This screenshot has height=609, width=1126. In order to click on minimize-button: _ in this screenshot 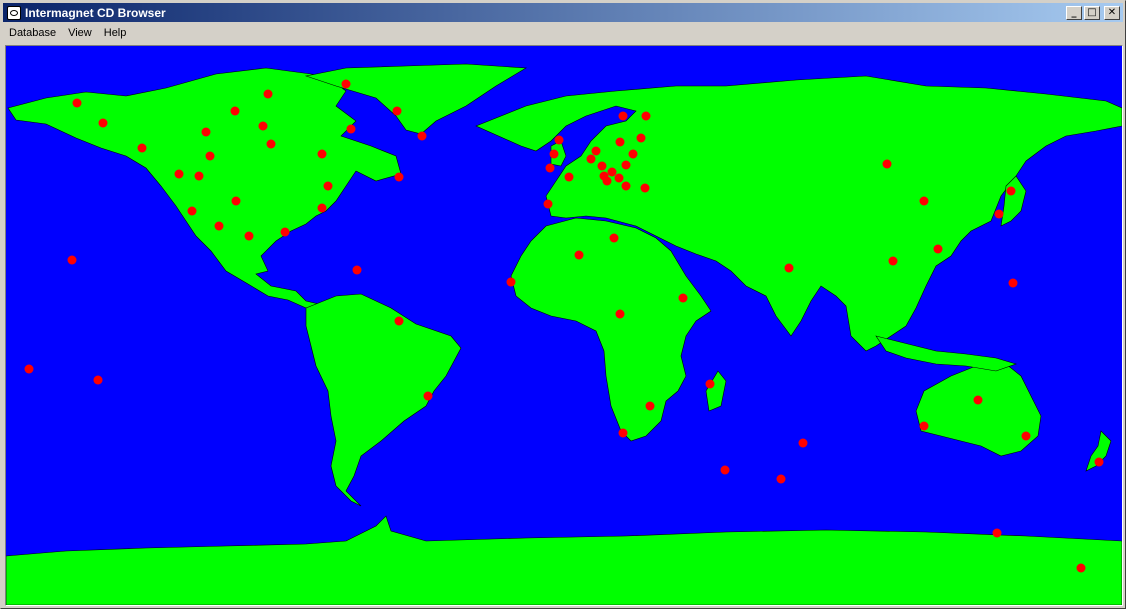, I will do `click(1074, 12)`.